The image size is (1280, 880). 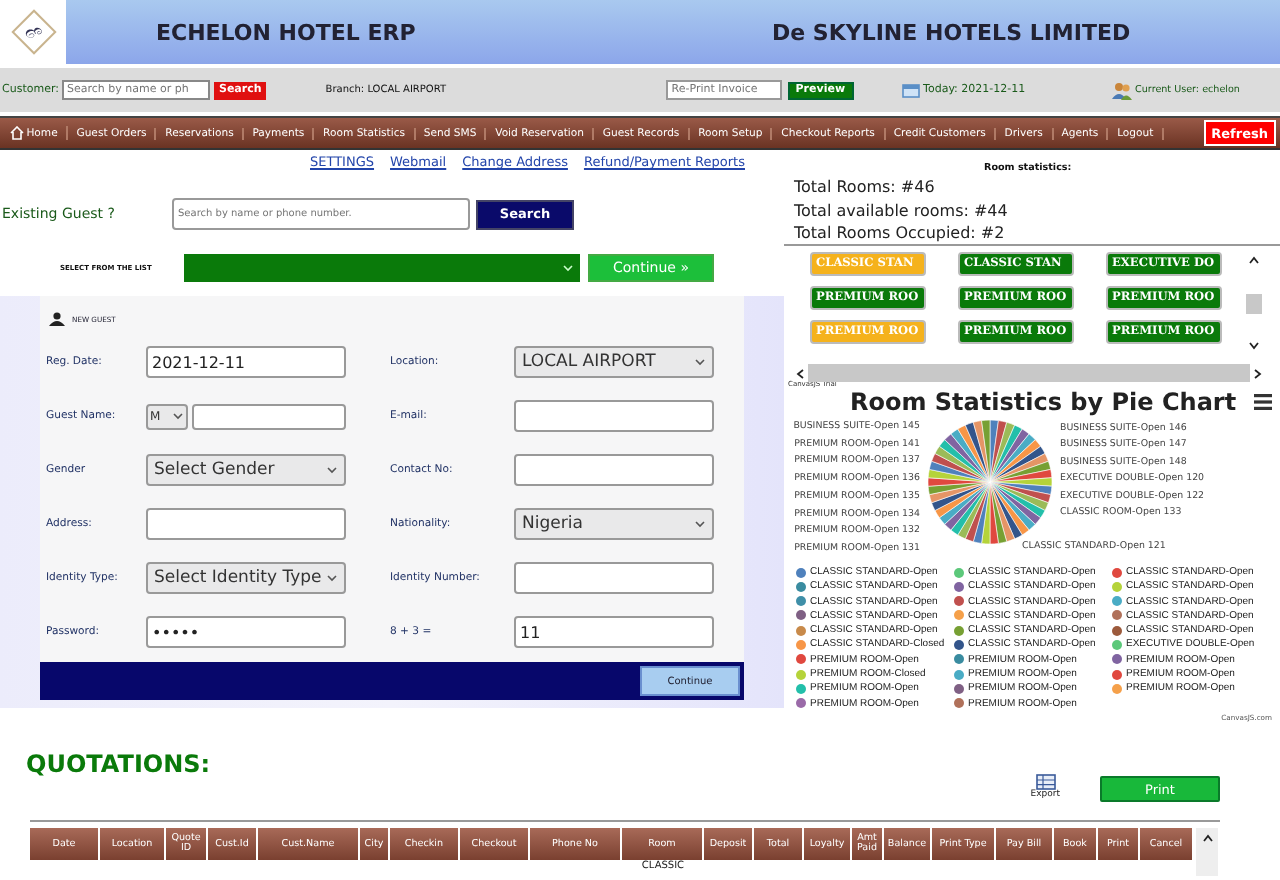 What do you see at coordinates (614, 632) in the screenshot?
I see `text-field: 11` at bounding box center [614, 632].